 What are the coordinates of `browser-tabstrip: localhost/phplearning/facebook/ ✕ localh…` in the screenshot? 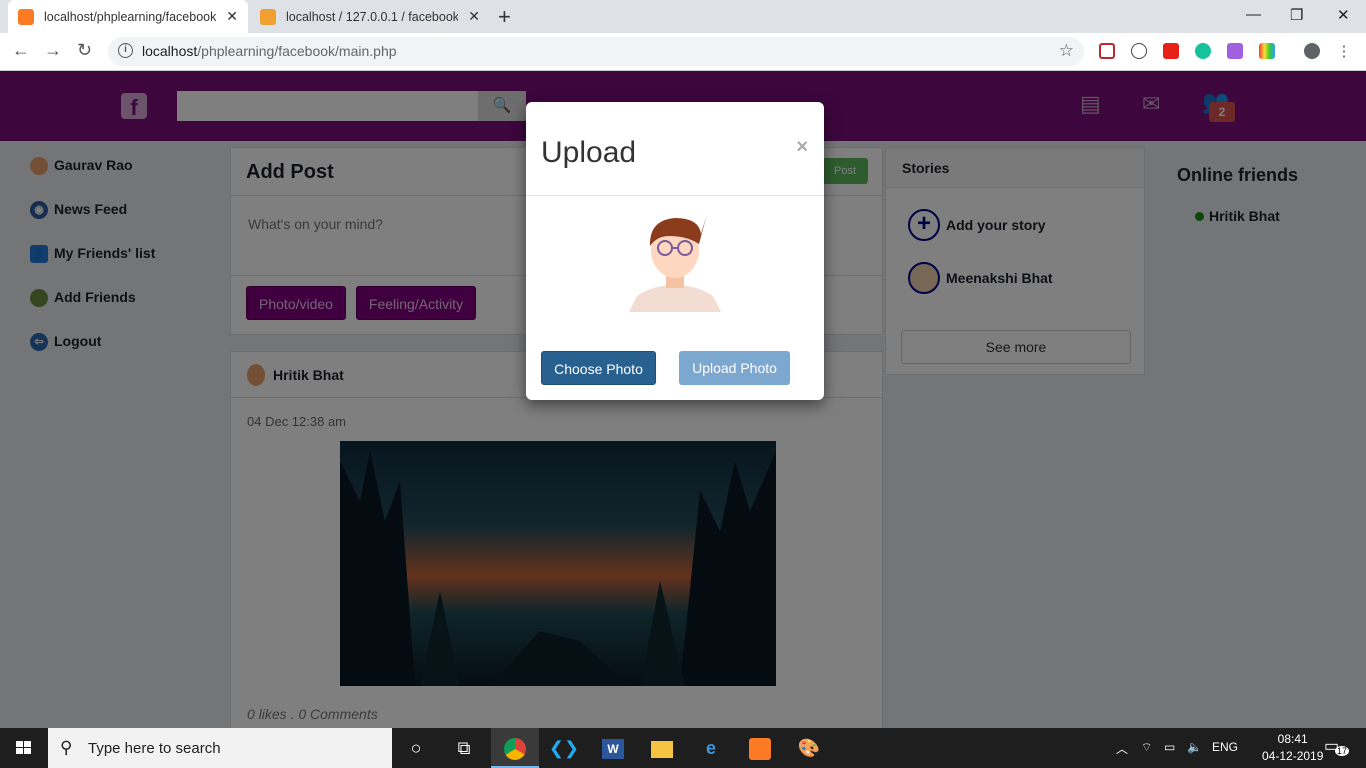 It's located at (683, 16).